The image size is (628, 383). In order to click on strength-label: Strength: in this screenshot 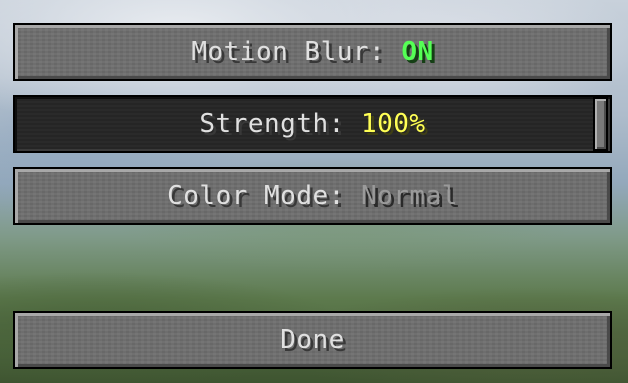, I will do `click(280, 124)`.